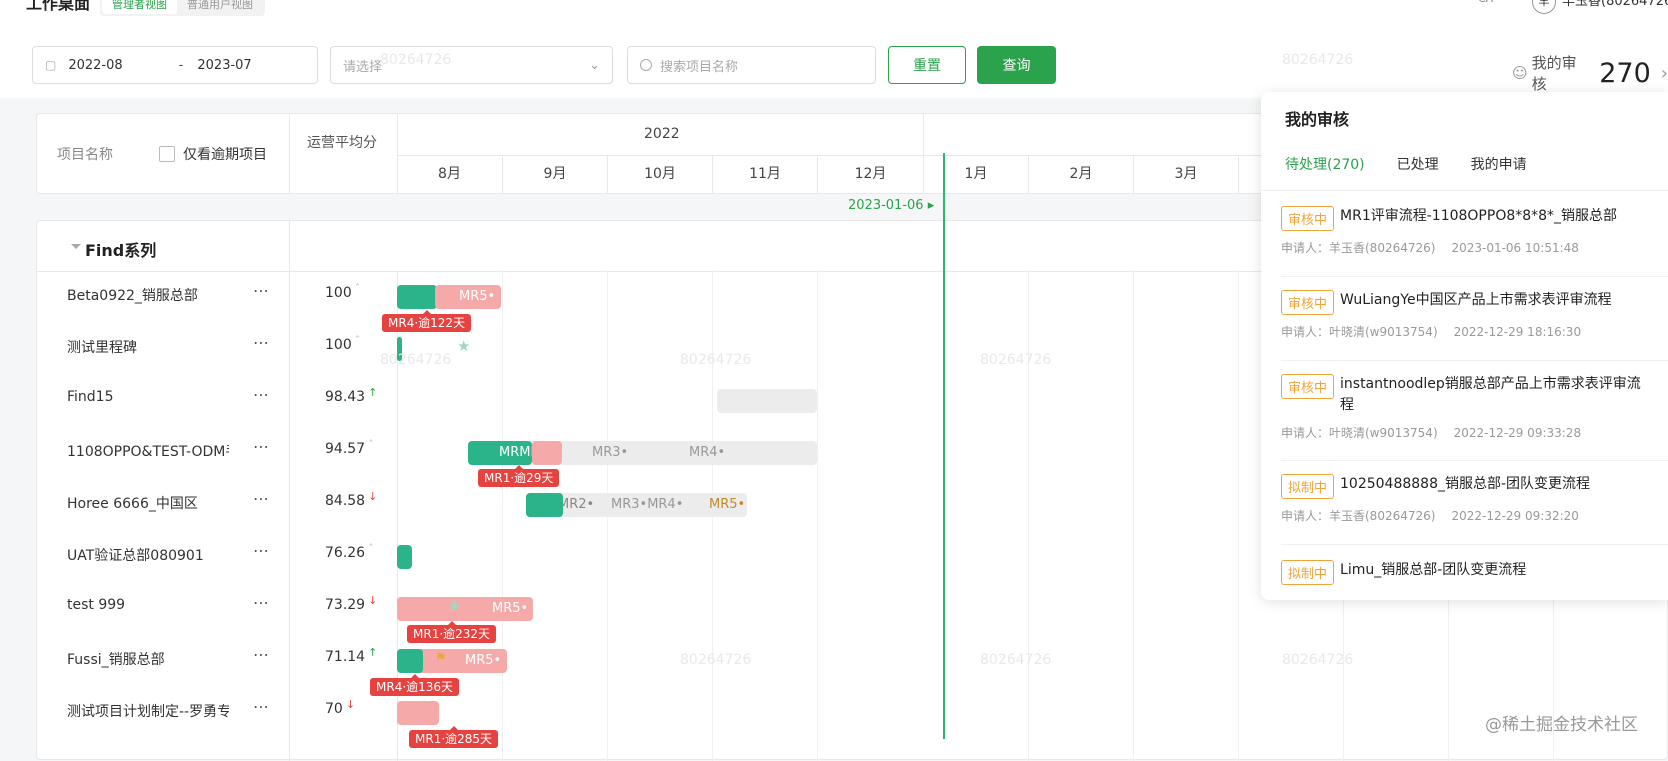 The width and height of the screenshot is (1668, 761). I want to click on audit-item-meta: 申请人：羊玉香(80264726) 2023-01-06 10:51:48, so click(1430, 248).